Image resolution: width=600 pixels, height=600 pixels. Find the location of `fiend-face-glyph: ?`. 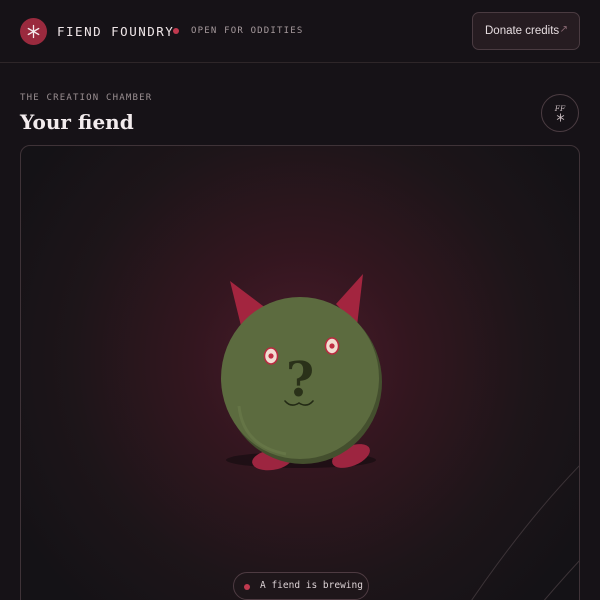

fiend-face-glyph: ? is located at coordinates (300, 380).